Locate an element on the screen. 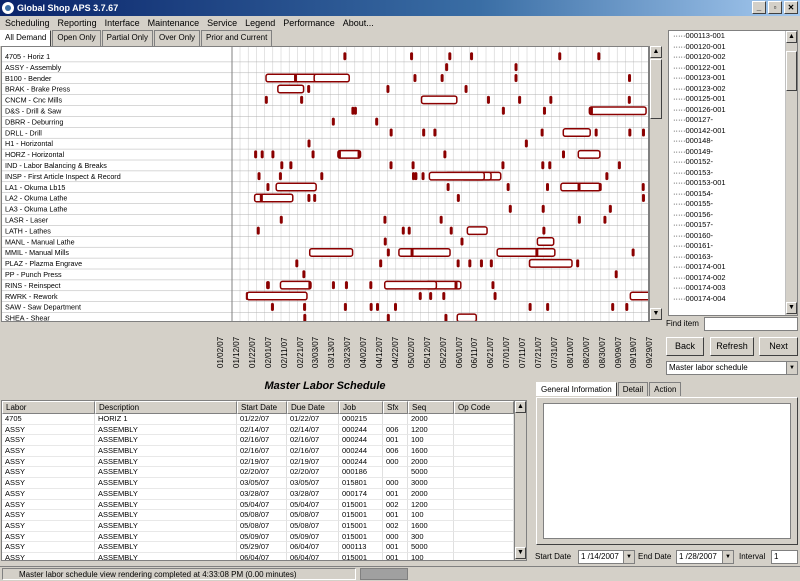 The image size is (800, 581). menu-legend: Legend is located at coordinates (261, 23).